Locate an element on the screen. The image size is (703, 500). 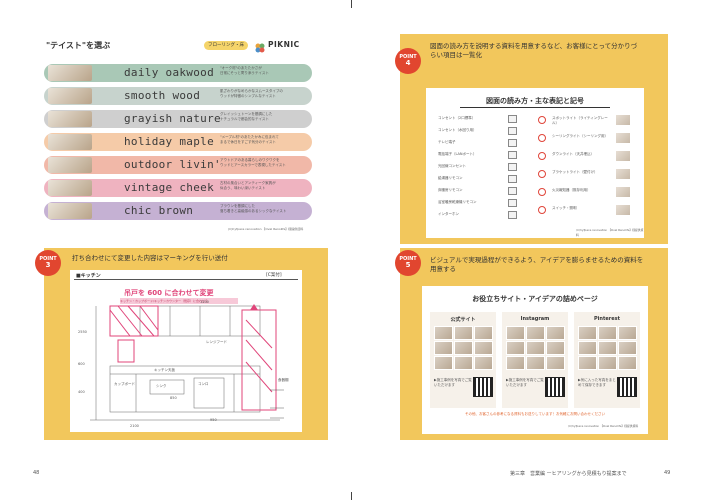
taste-description: アウトドアのある暮らしのワクワクを ウッドとアースカラーで表現したテイスト is located at coordinates (253, 162).